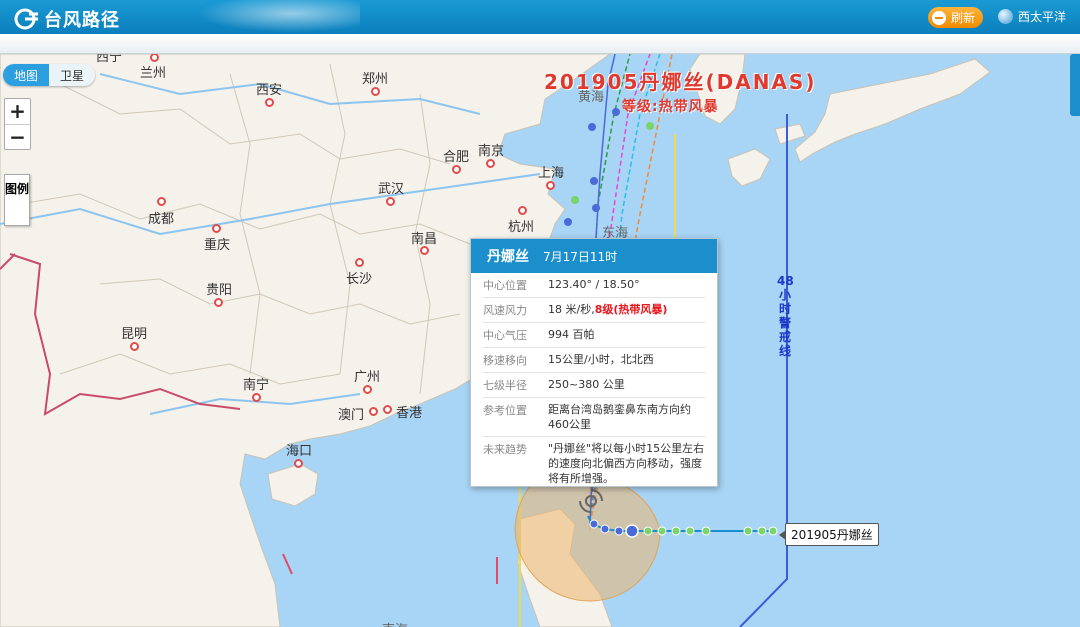  Describe the element at coordinates (1005, 16) in the screenshot. I see `globe-icon` at that location.